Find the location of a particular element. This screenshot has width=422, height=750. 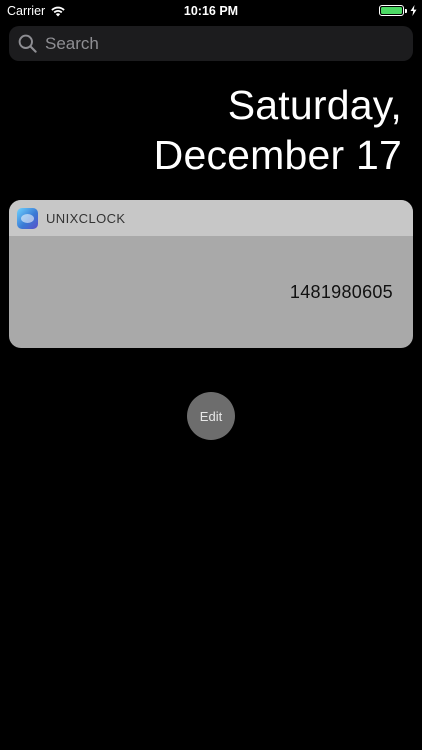

search-icon is located at coordinates (27, 43).